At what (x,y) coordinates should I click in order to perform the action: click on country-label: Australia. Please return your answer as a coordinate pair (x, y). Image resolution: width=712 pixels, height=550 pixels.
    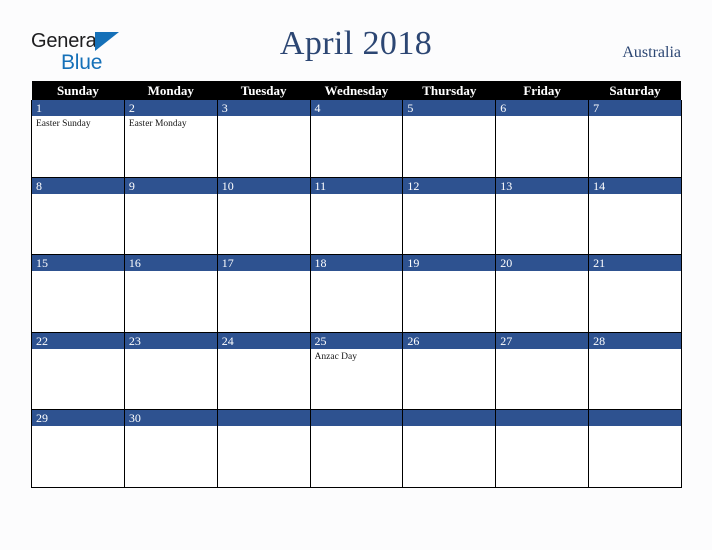
    Looking at the image, I should click on (651, 52).